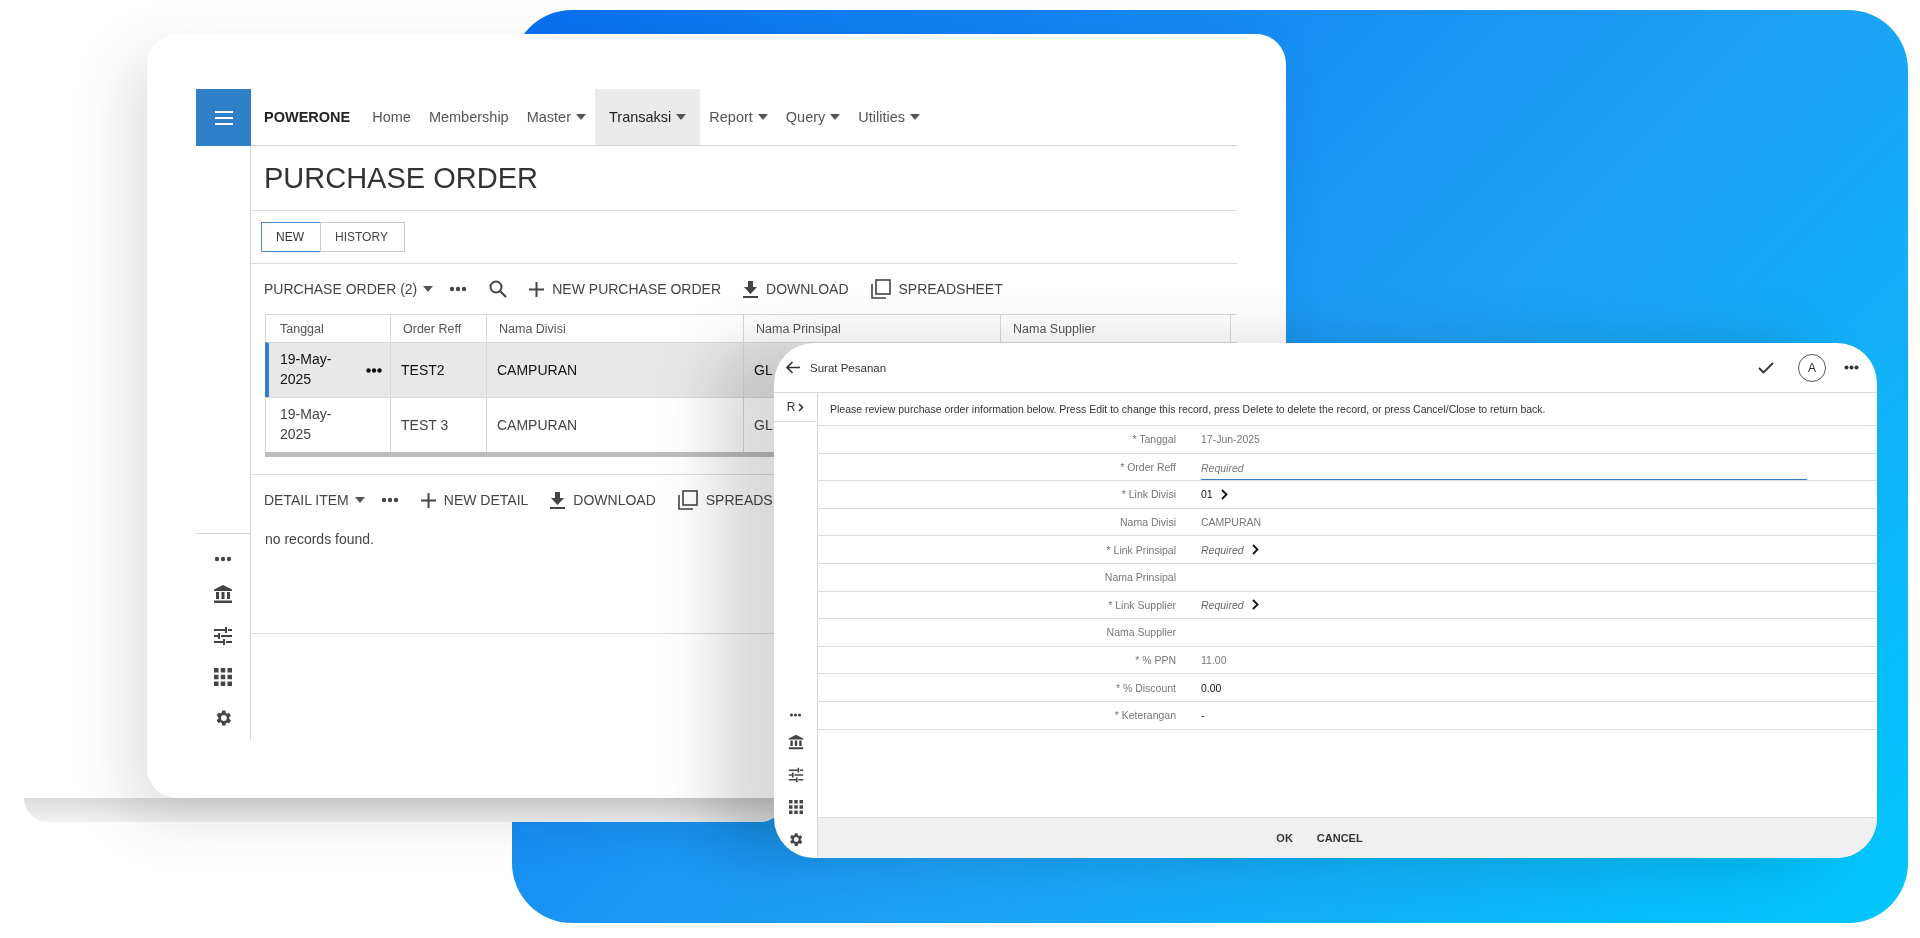  I want to click on settings-icon, so click(795, 839).